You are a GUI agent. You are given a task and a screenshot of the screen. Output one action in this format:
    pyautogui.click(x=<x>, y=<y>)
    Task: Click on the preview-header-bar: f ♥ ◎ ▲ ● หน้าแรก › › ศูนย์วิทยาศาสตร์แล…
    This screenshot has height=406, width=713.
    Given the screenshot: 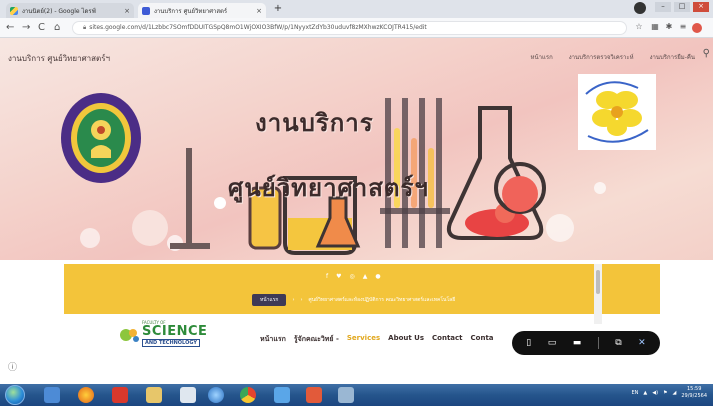 What is the action you would take?
    pyautogui.click(x=362, y=289)
    